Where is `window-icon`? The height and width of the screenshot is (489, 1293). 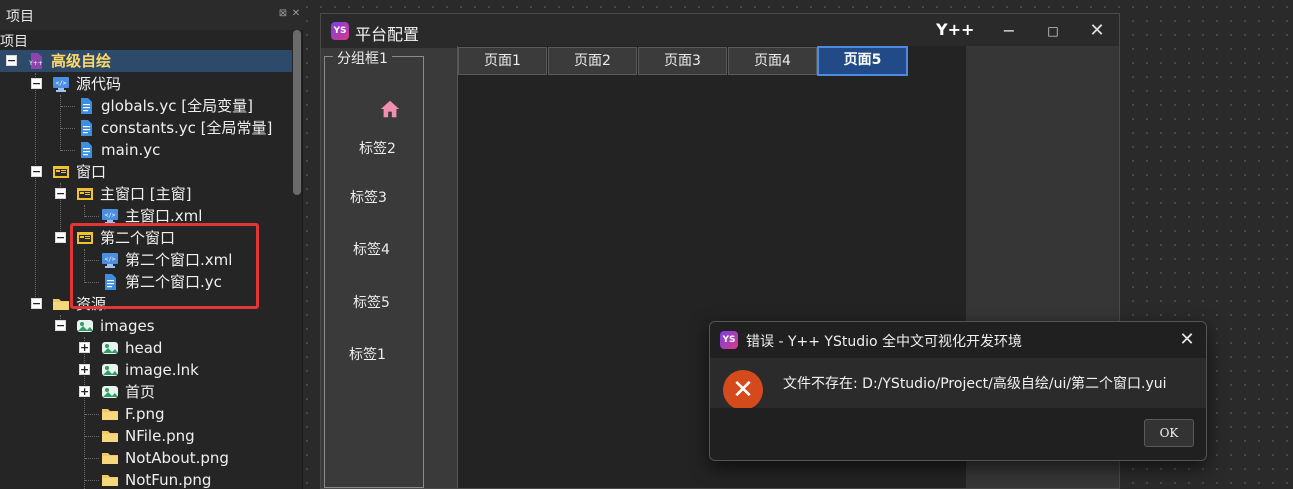
window-icon is located at coordinates (85, 194).